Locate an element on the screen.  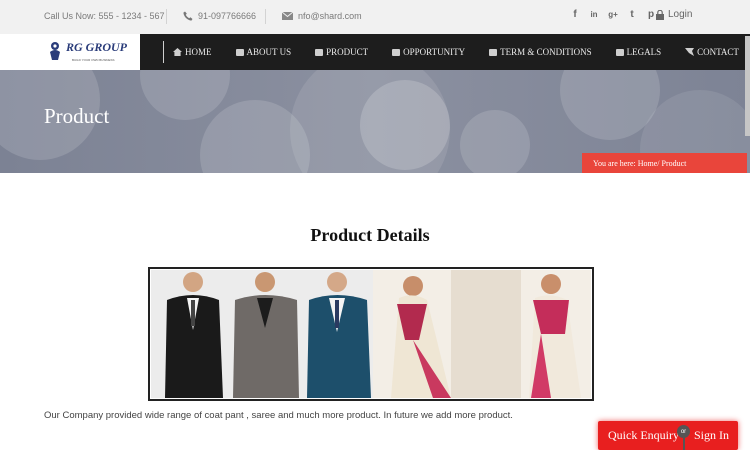
nav-item-contact: CONTACT is located at coordinates (712, 52).